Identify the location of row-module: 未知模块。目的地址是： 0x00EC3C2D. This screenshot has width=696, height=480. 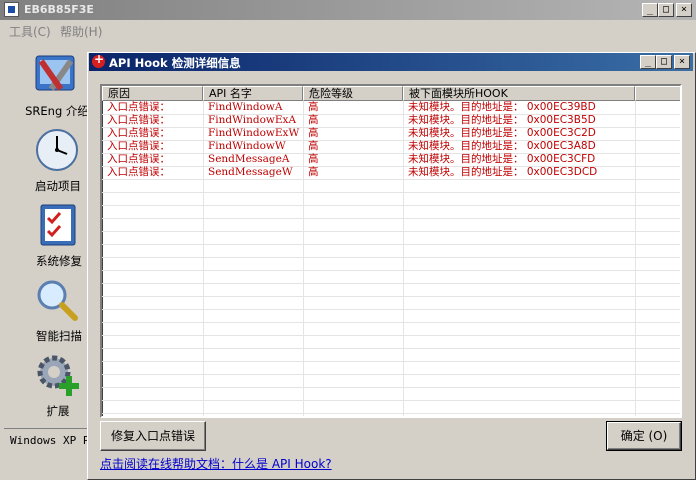
(502, 133).